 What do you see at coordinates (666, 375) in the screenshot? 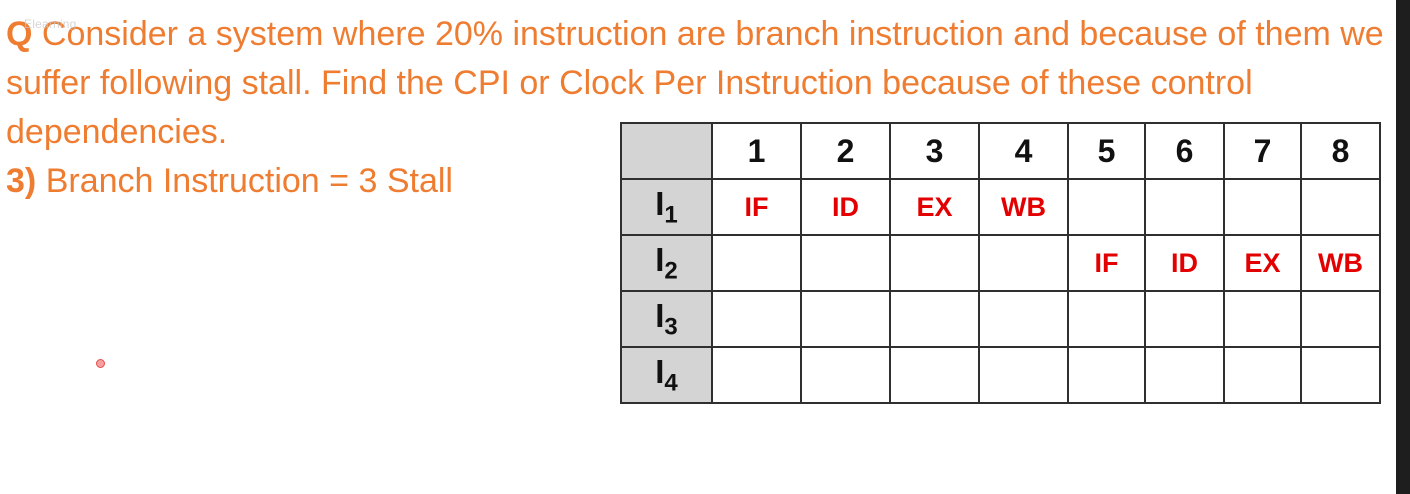
I see `row-label: I4` at bounding box center [666, 375].